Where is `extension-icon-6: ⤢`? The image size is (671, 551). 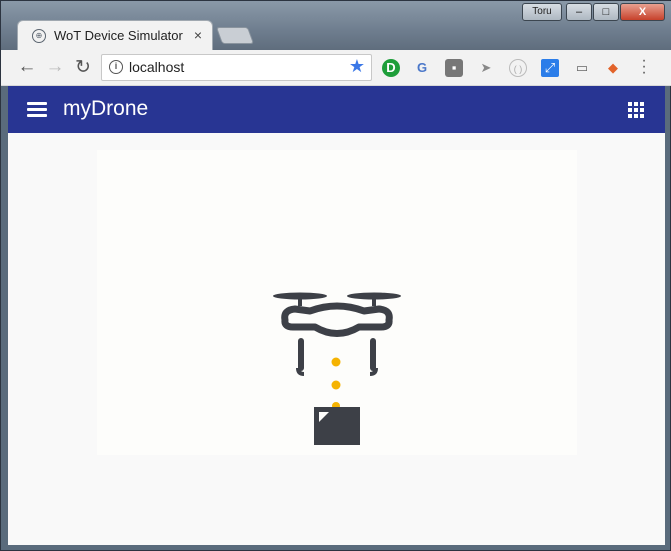 extension-icon-6: ⤢ is located at coordinates (550, 68).